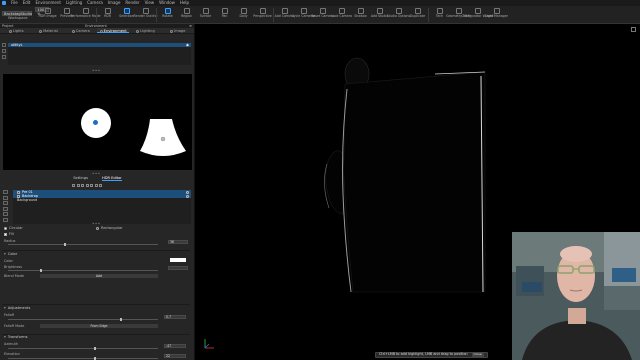 This screenshot has width=640, height=360. What do you see at coordinates (65, 244) in the screenshot?
I see `radius-slider-handle` at bounding box center [65, 244].